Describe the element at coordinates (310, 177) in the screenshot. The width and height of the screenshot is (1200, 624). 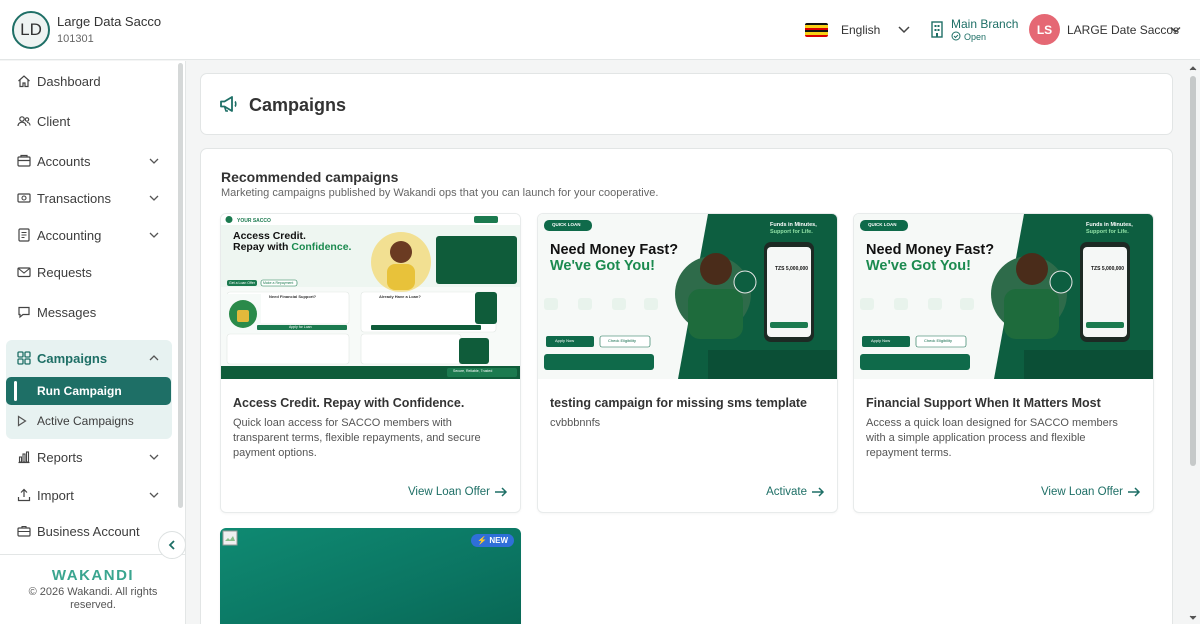
I see `section-title: Recommended campaigns` at that location.